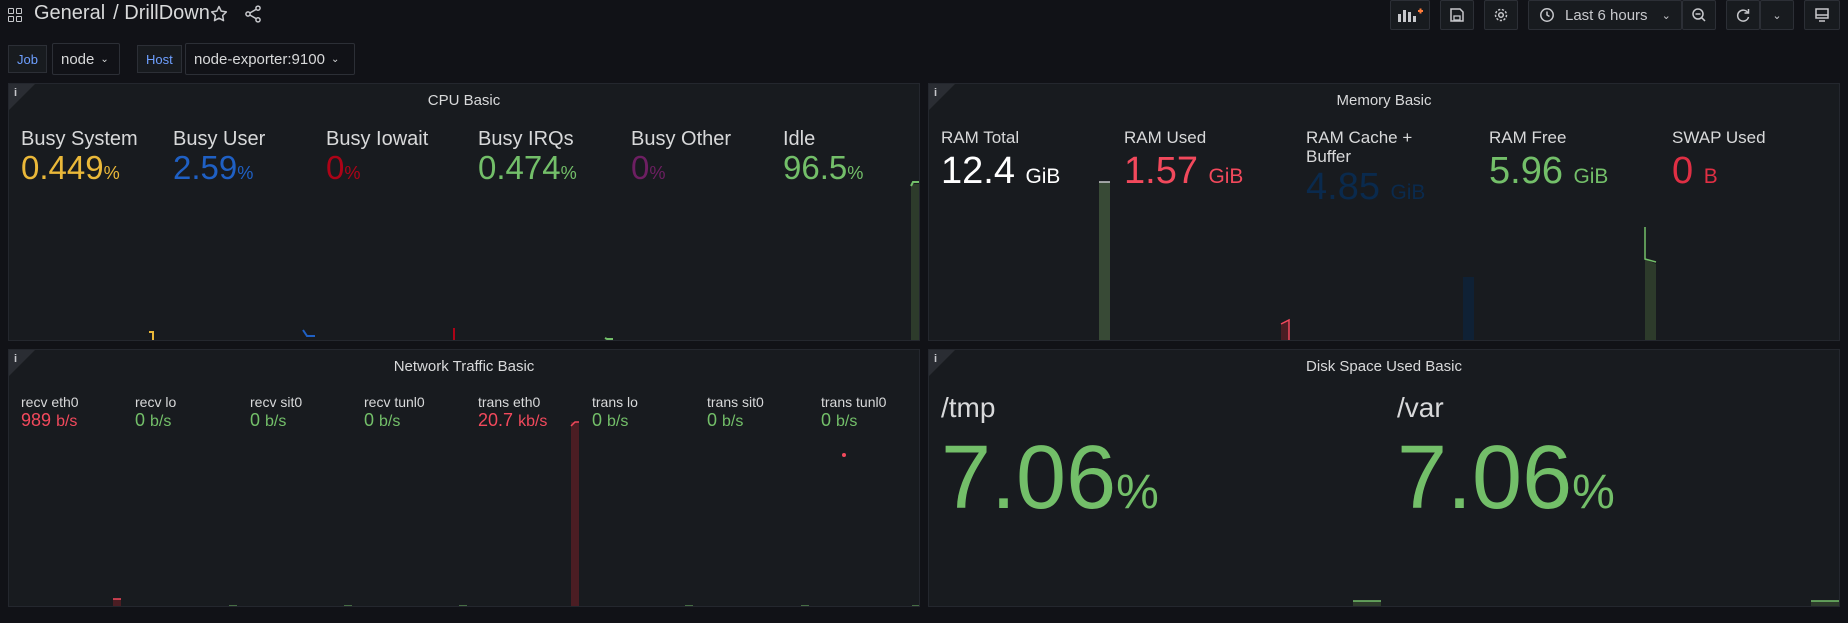 The width and height of the screenshot is (1848, 623). I want to click on memory-stat-ram-cache-buffer: RAM Cache + Buffer 4.85 GiB, so click(1371, 168).